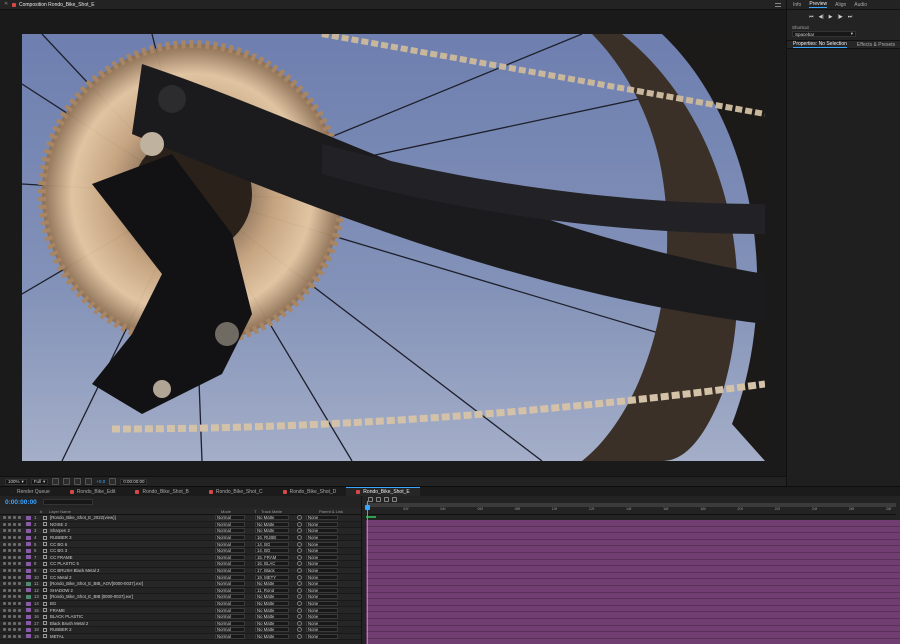 This screenshot has width=900, height=644. What do you see at coordinates (132, 557) in the screenshot?
I see `layer-name: CC FRAME` at bounding box center [132, 557].